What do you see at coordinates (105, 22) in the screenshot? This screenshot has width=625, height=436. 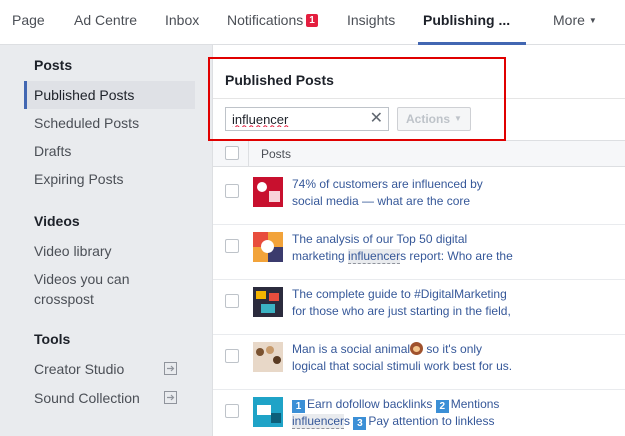 I see `tab-ad-centre: Ad Centre` at bounding box center [105, 22].